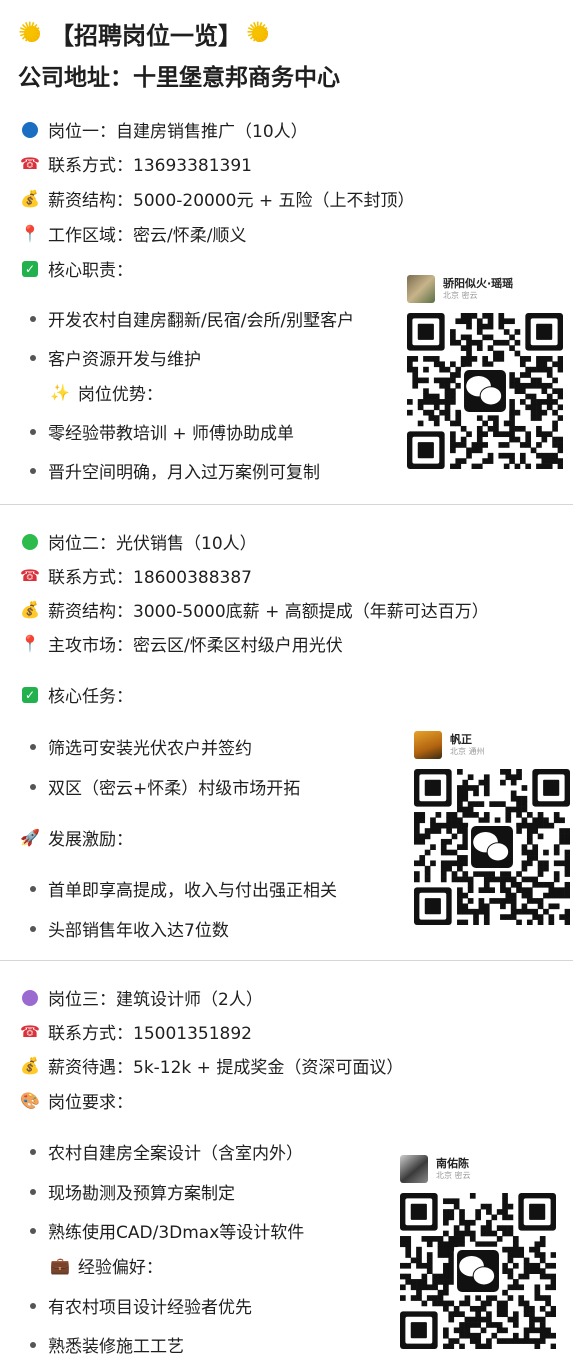  What do you see at coordinates (167, 1230) in the screenshot?
I see `list-item: 熟练使用CAD/3Dmax等设计软件` at bounding box center [167, 1230].